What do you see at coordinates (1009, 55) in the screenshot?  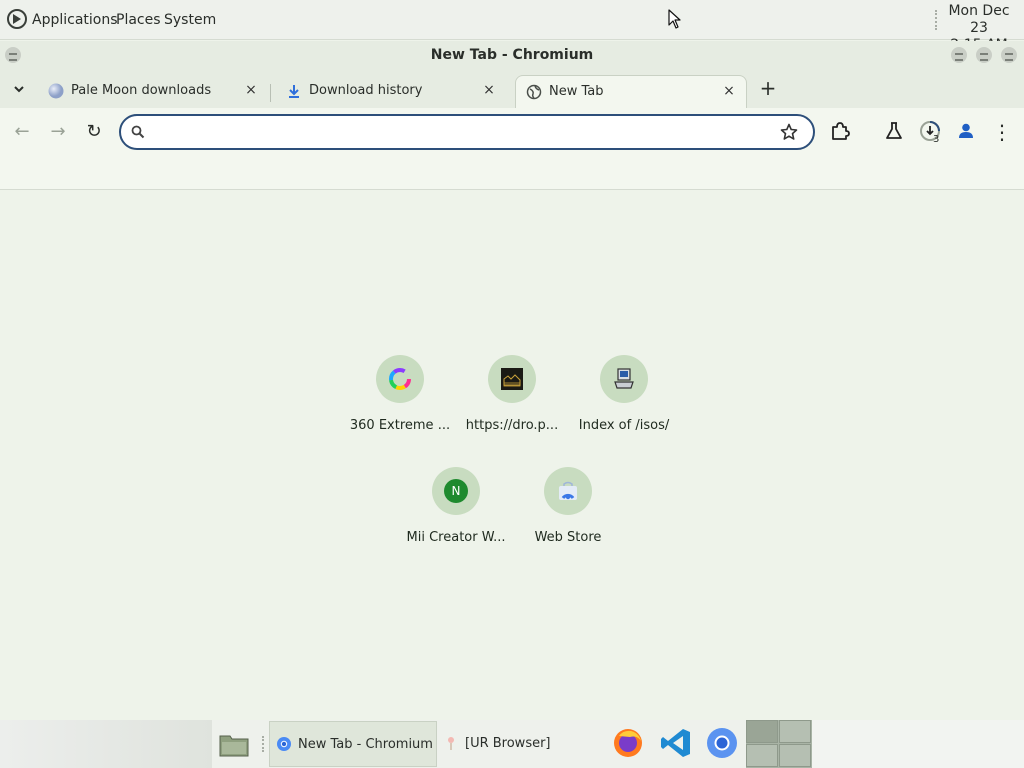 I see `close-window-button` at bounding box center [1009, 55].